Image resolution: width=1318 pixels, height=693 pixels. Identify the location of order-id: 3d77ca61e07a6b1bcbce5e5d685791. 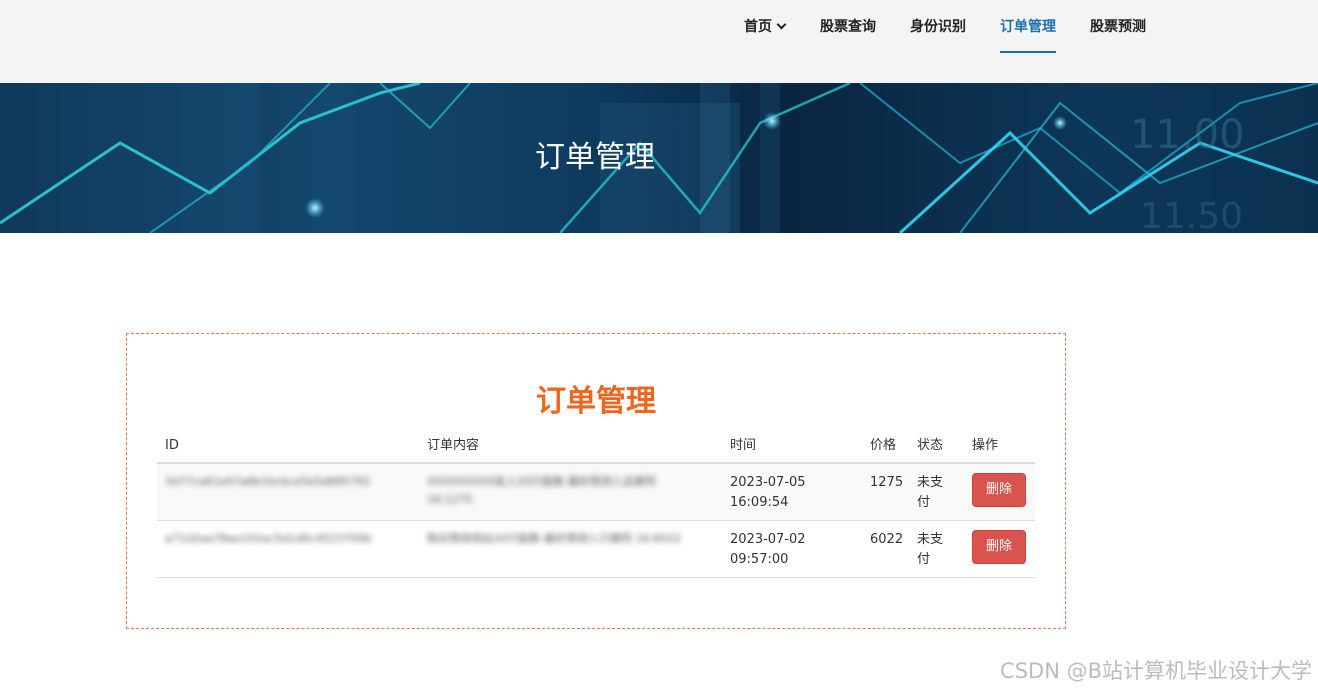
(268, 481).